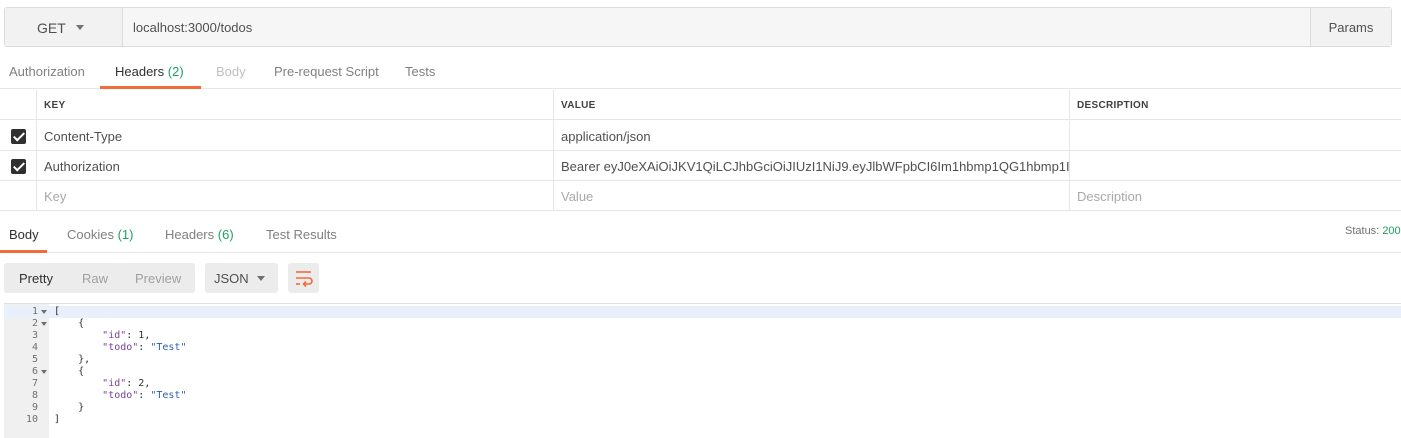 This screenshot has width=1401, height=438. I want to click on code-line: 4 "todo": "Test", so click(702, 348).